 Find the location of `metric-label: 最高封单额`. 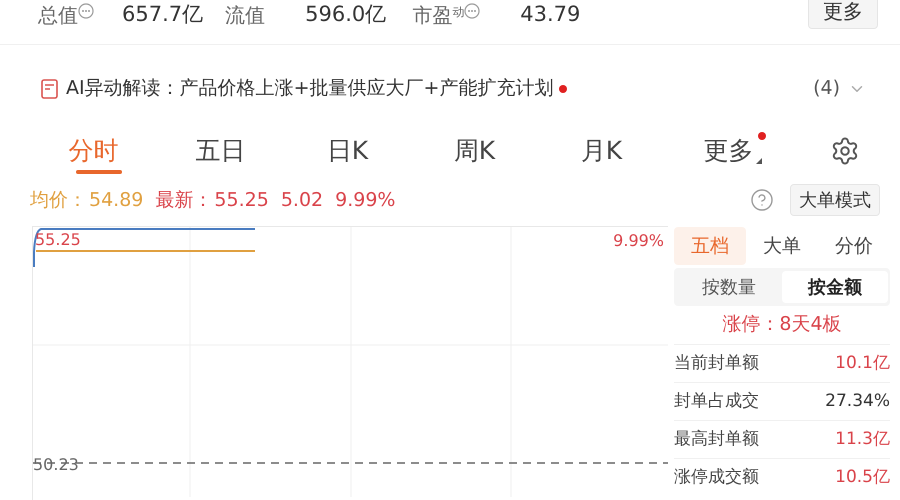

metric-label: 最高封单额 is located at coordinates (716, 439).